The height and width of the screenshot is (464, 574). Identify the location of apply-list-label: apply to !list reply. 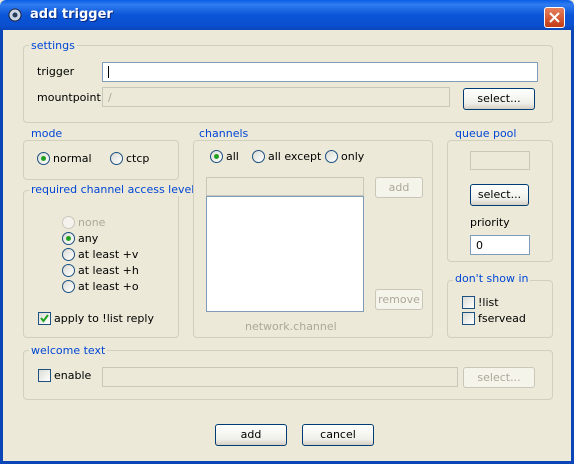
(104, 318).